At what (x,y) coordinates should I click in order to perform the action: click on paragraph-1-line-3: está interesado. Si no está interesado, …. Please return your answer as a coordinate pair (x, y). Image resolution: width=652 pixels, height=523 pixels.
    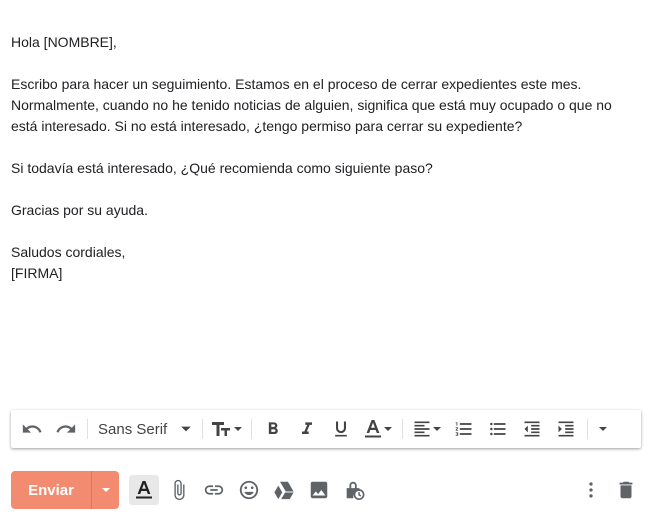
    Looking at the image, I should click on (267, 126).